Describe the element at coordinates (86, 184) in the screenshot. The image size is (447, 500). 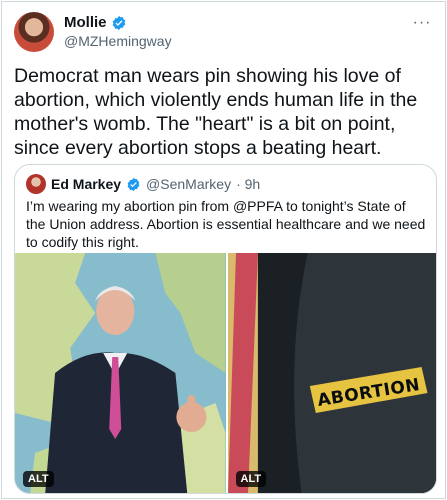
I see `quoted-author-name: Ed Markey` at that location.